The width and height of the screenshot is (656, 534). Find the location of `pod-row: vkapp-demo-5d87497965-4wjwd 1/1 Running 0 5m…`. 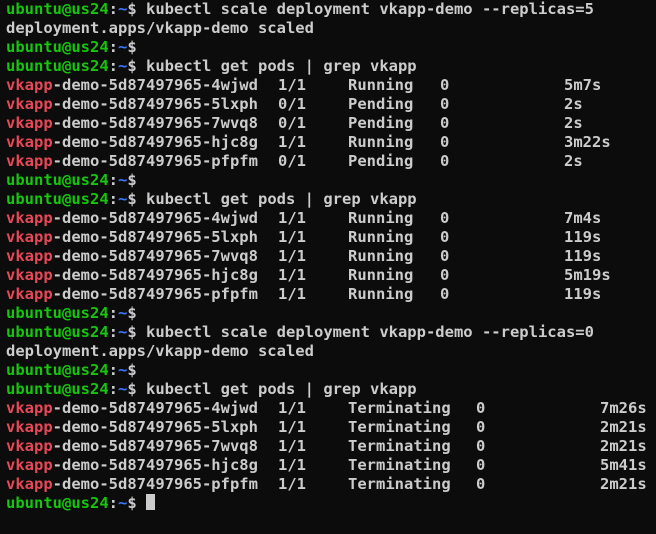

pod-row: vkapp-demo-5d87497965-4wjwd 1/1 Running 0 5m… is located at coordinates (303, 85).